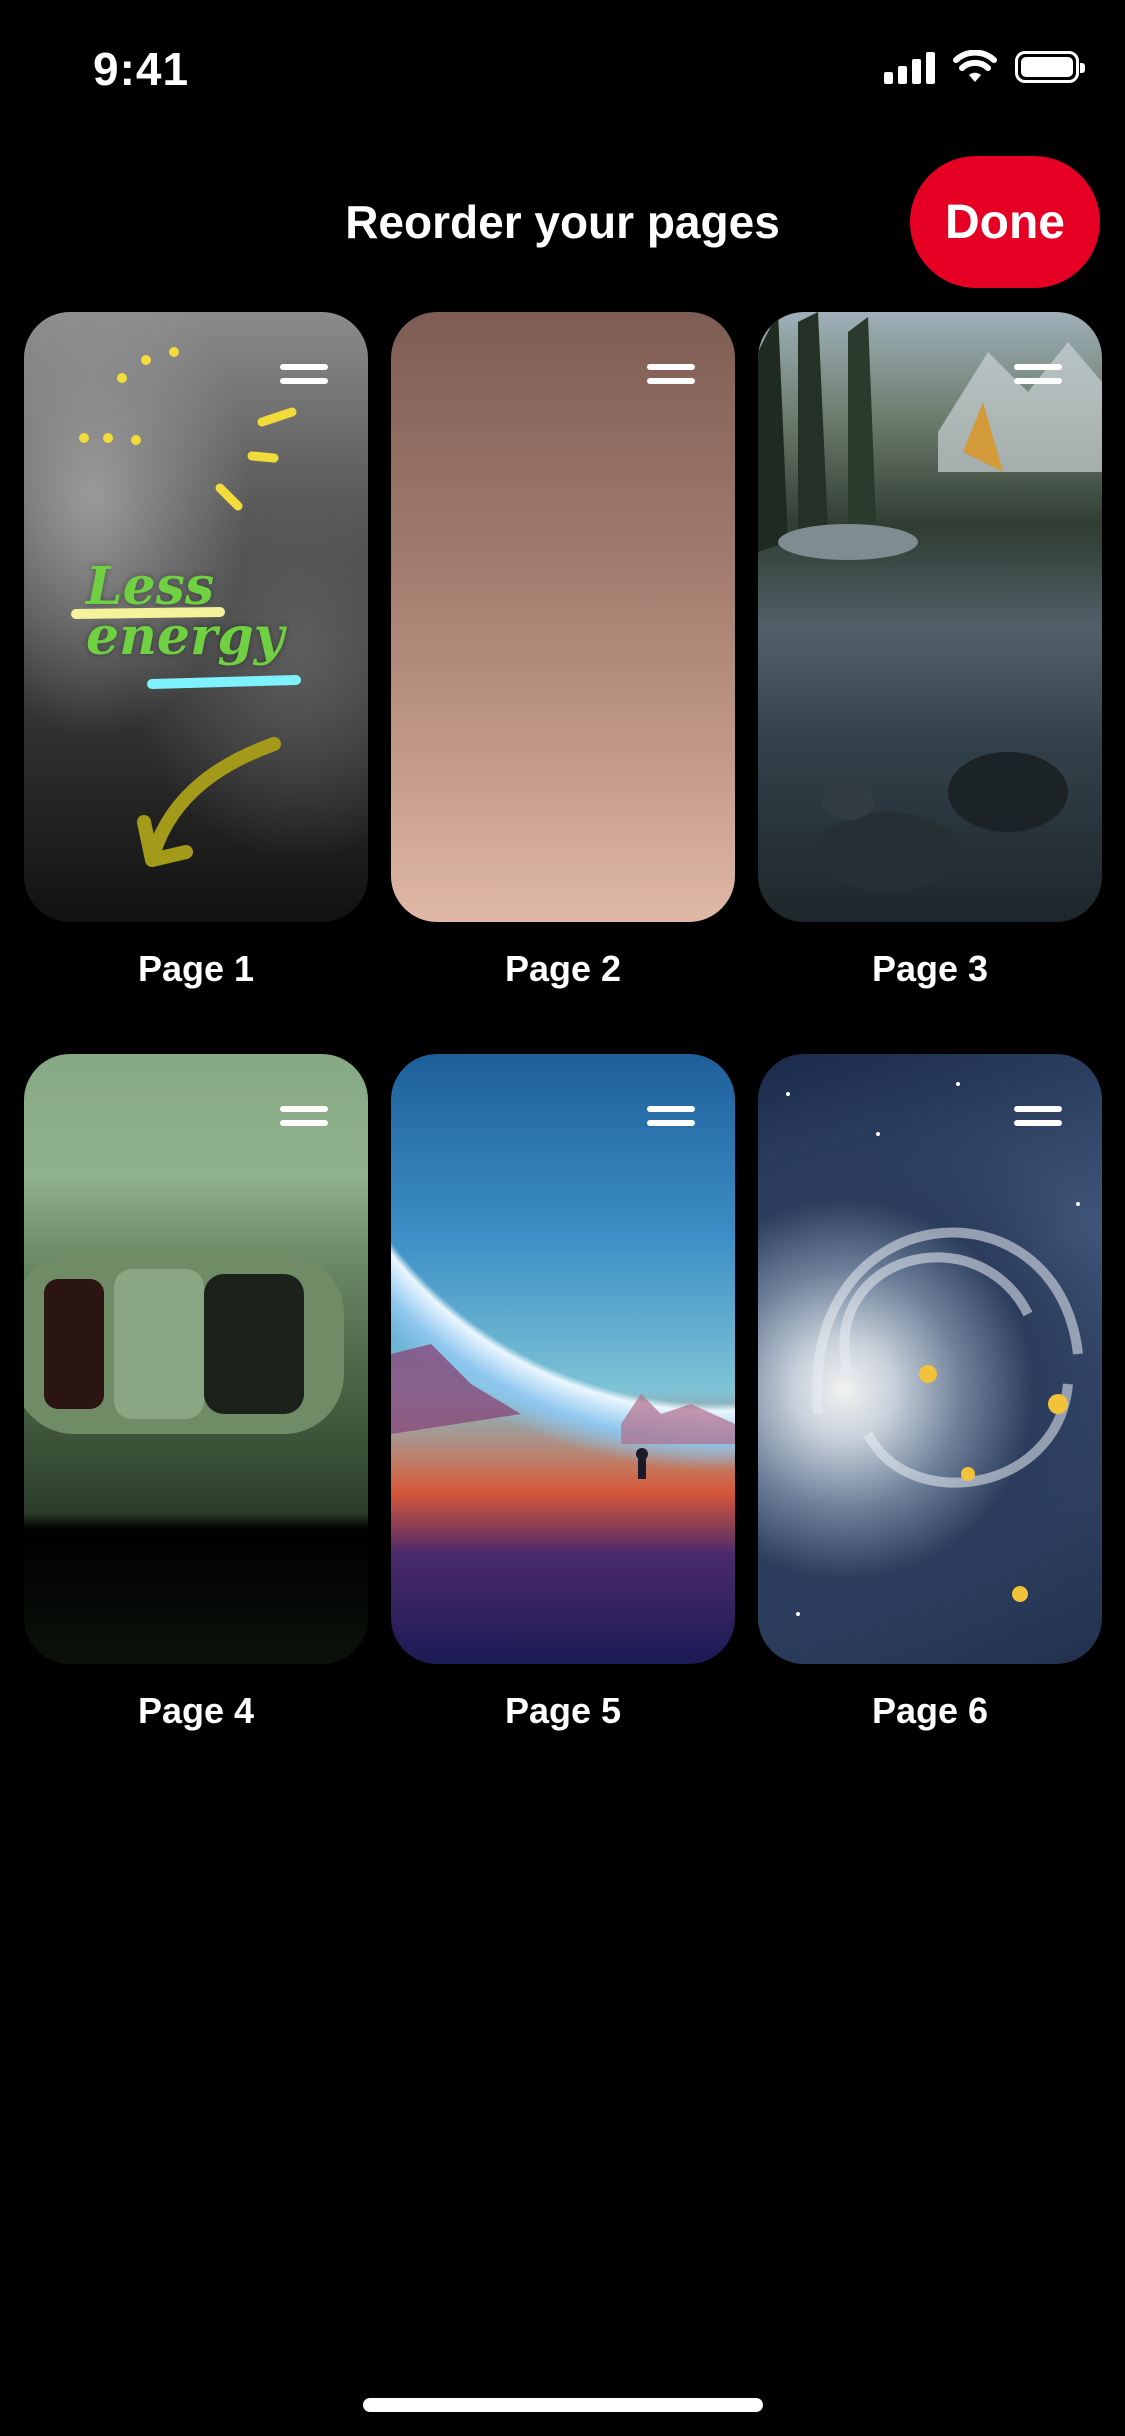 The height and width of the screenshot is (2436, 1125). What do you see at coordinates (1005, 222) in the screenshot?
I see `done-button: Done` at bounding box center [1005, 222].